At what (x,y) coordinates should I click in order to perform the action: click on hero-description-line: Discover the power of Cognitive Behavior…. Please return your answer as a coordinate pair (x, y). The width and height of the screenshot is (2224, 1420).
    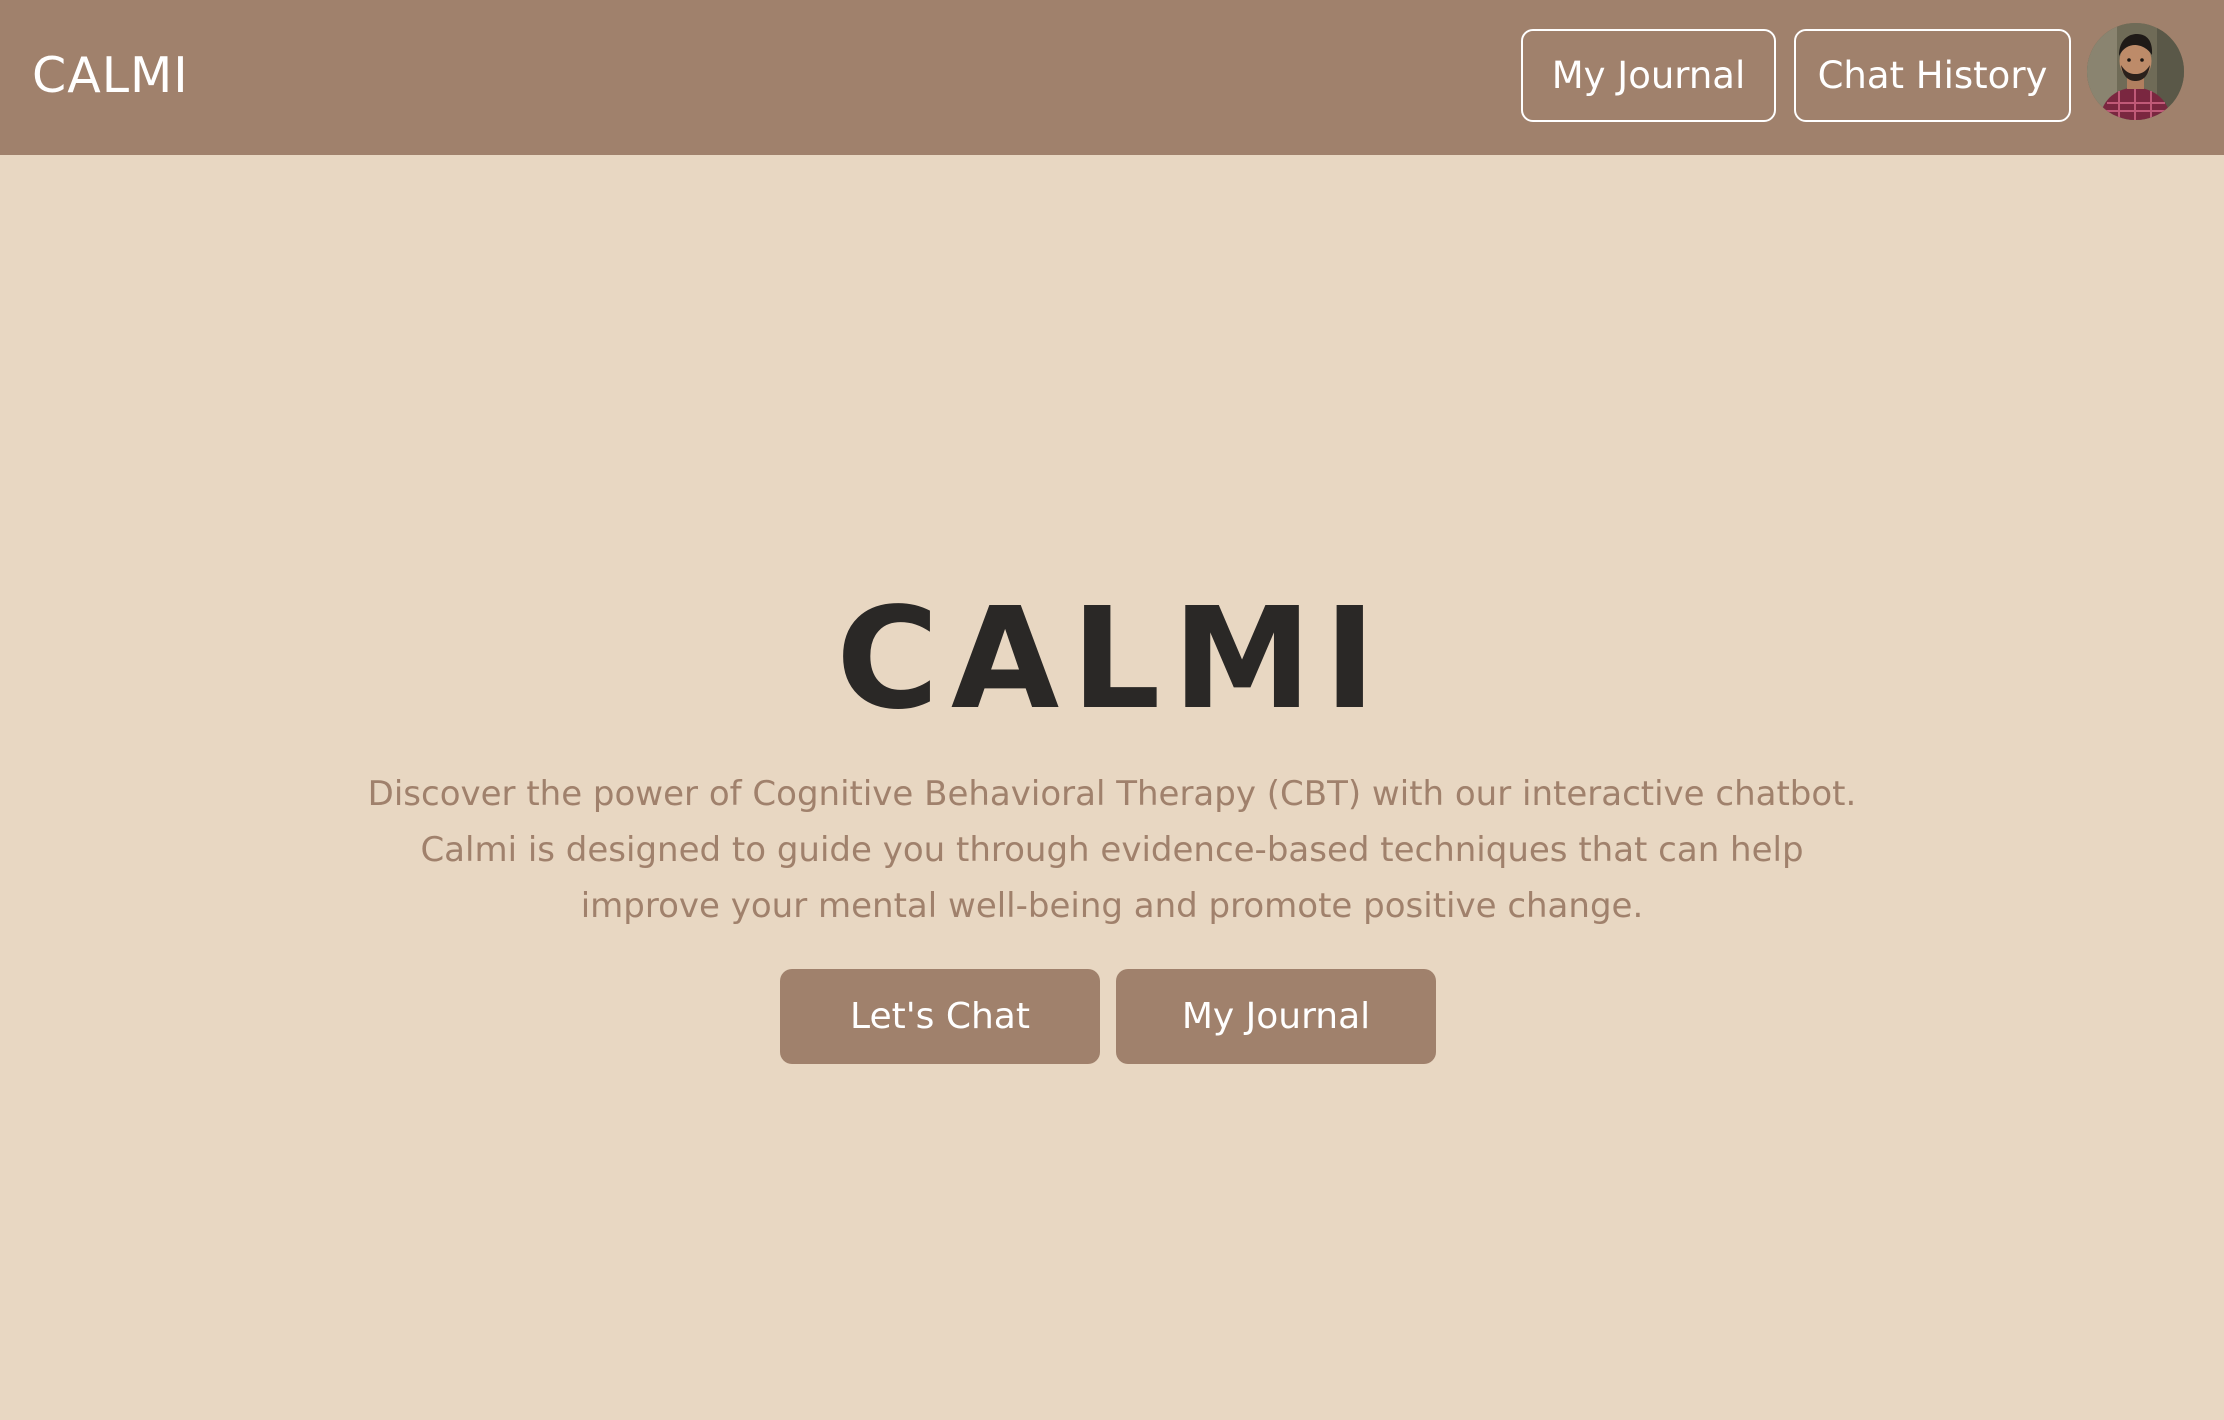
    Looking at the image, I should click on (1112, 794).